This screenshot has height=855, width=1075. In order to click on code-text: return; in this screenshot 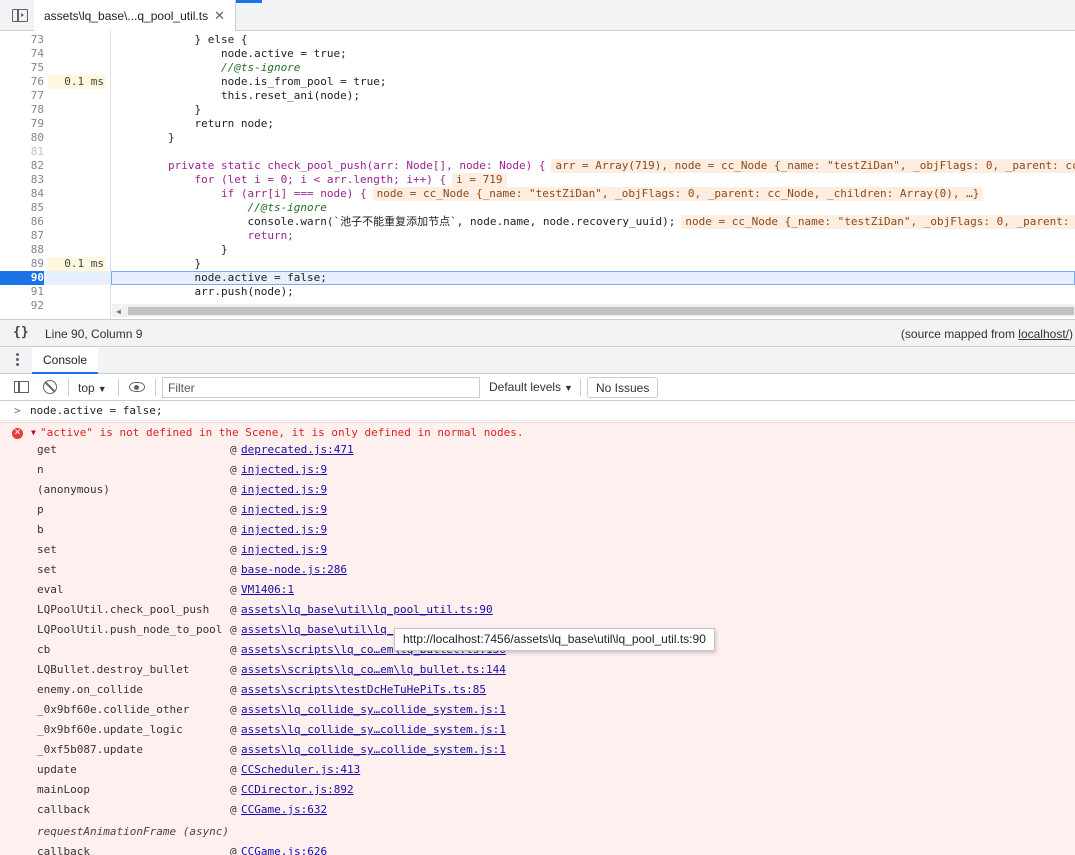, I will do `click(204, 235)`.